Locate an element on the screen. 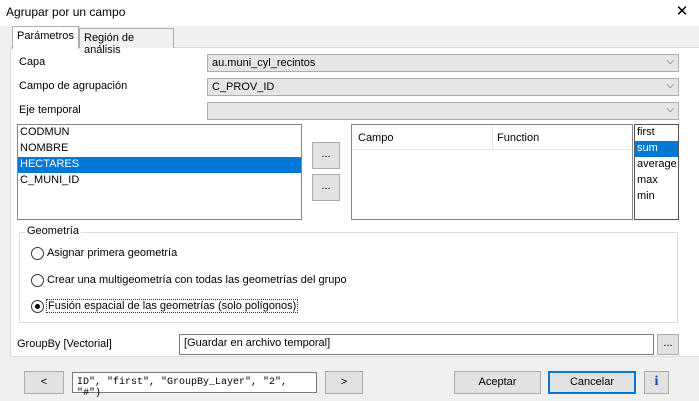 This screenshot has width=699, height=401. info-icon: i is located at coordinates (656, 382).